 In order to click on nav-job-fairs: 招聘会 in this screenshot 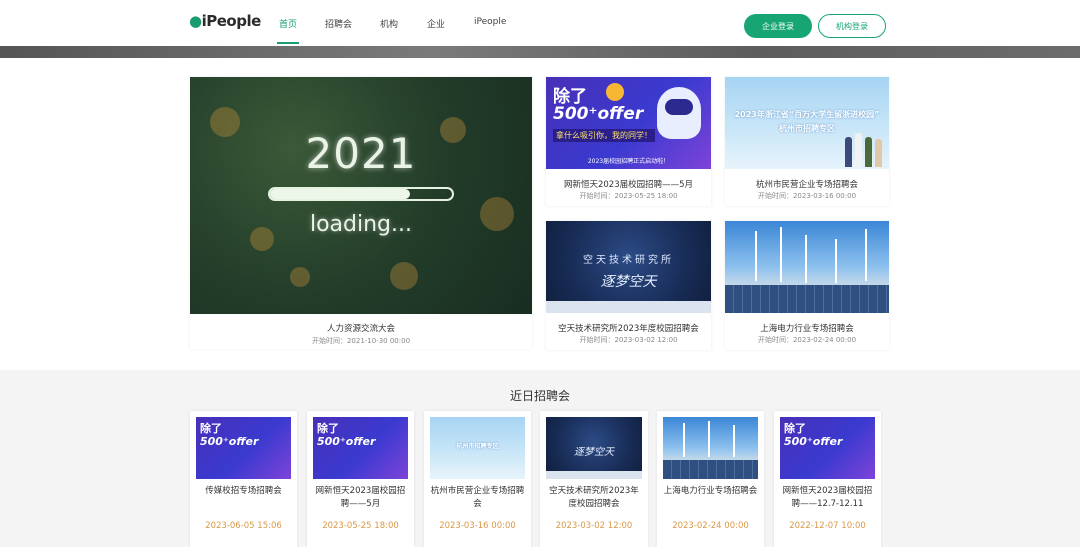, I will do `click(338, 23)`.